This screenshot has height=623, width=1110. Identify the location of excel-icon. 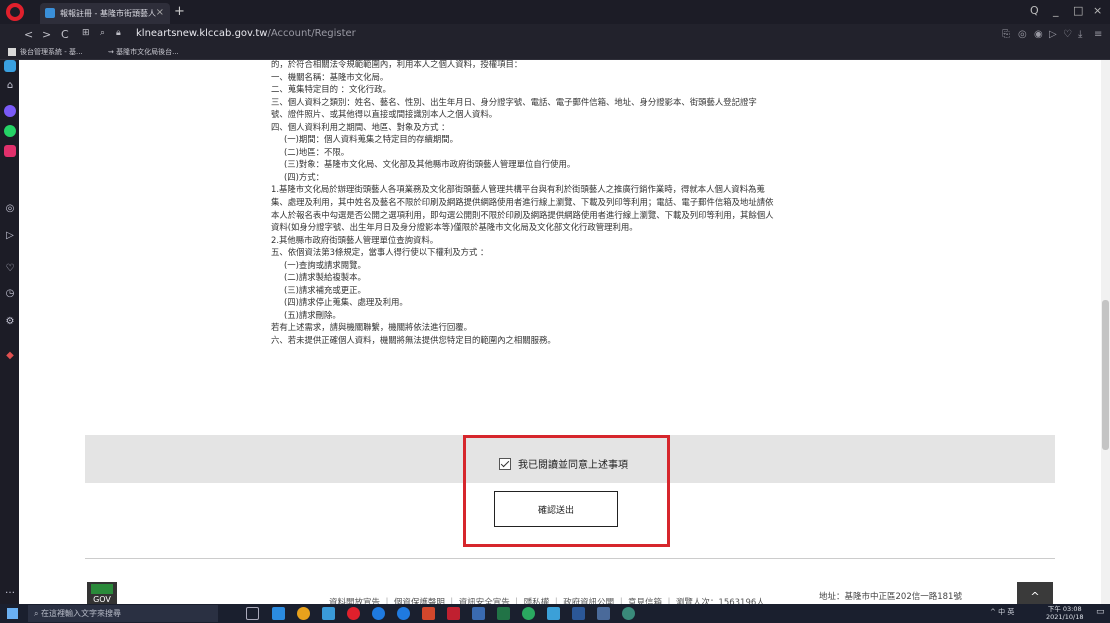
(503, 613).